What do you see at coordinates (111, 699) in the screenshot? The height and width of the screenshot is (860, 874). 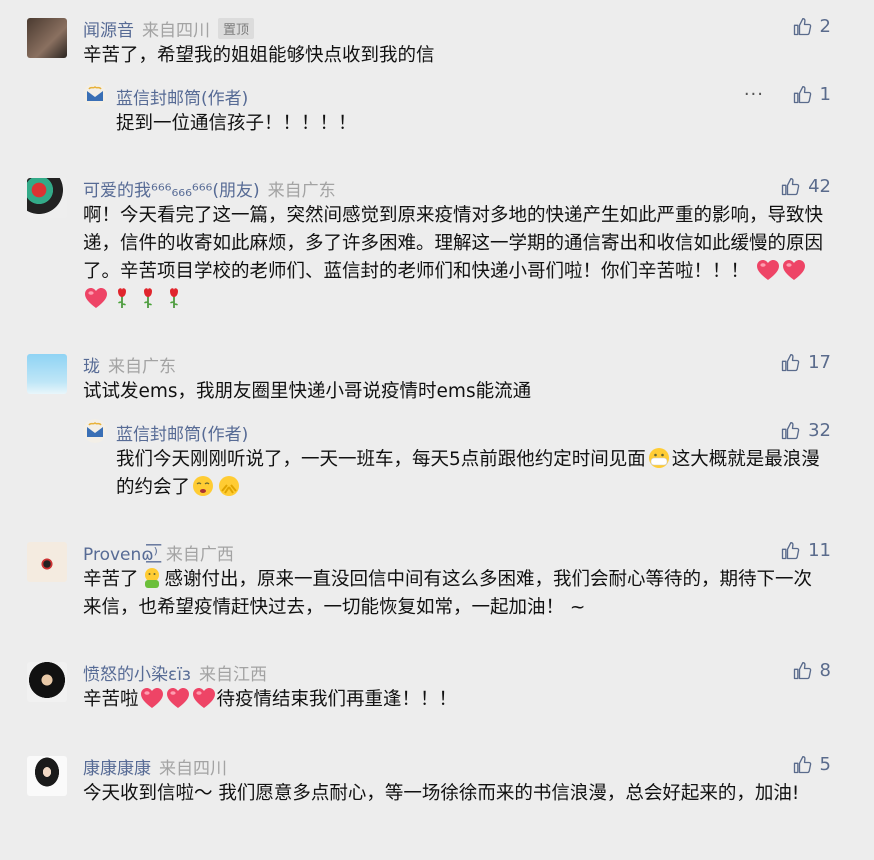 I see `comment-text-part: 辛苦啦` at bounding box center [111, 699].